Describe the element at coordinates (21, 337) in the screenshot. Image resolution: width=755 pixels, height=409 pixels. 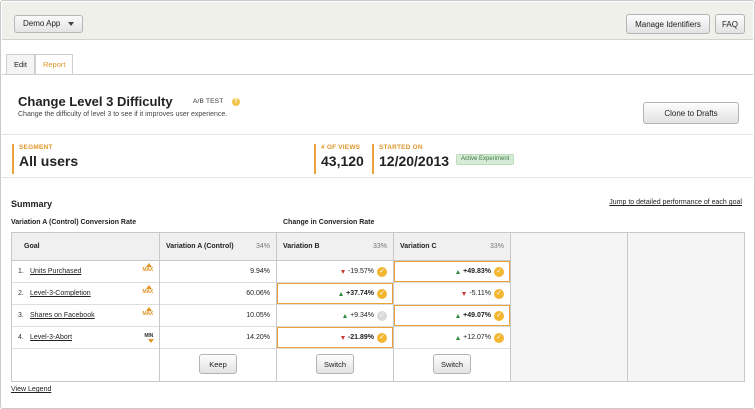
I see `goal-number: 4.` at that location.